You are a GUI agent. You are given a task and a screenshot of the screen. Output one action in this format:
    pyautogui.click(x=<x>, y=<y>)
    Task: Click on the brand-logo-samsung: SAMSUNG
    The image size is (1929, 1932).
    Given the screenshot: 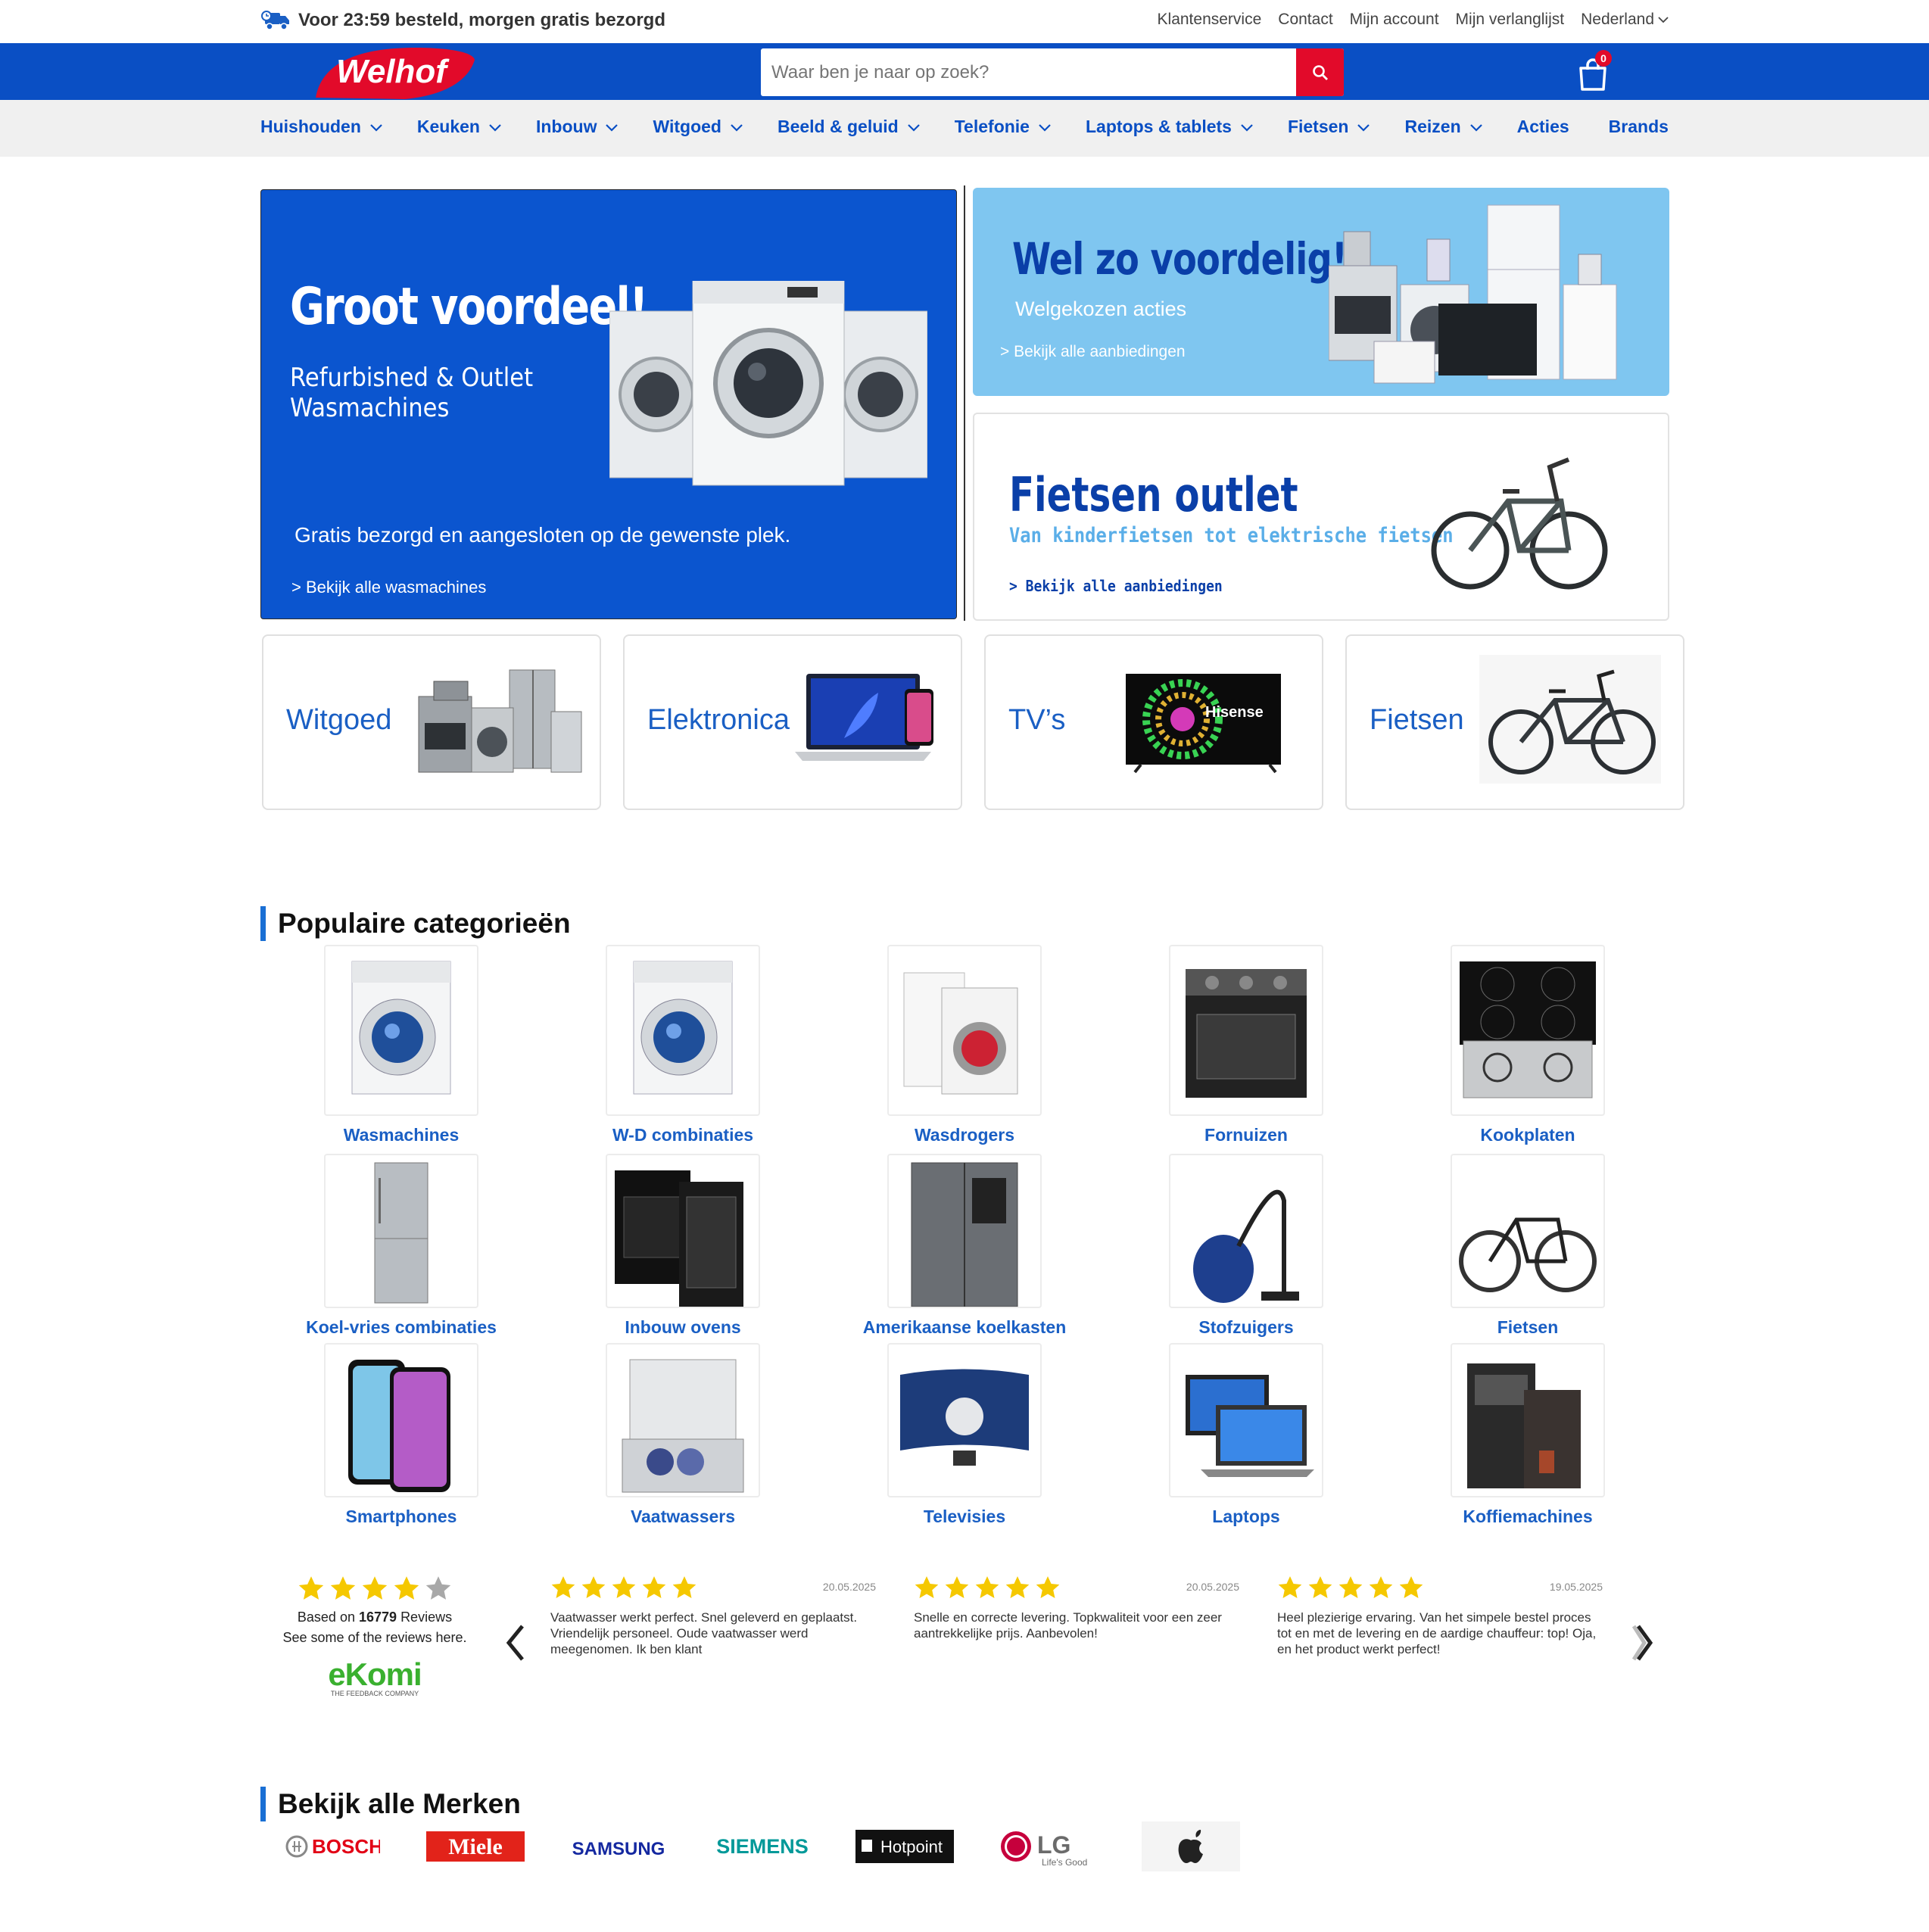 What is the action you would take?
    pyautogui.click(x=618, y=1846)
    